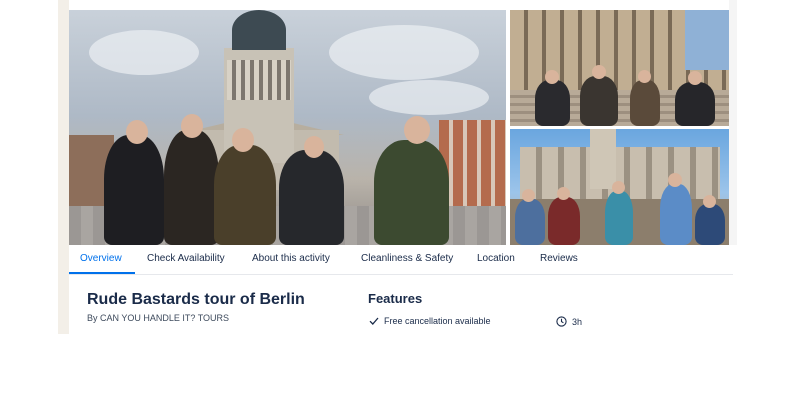  What do you see at coordinates (496, 258) in the screenshot?
I see `tab-location: Location` at bounding box center [496, 258].